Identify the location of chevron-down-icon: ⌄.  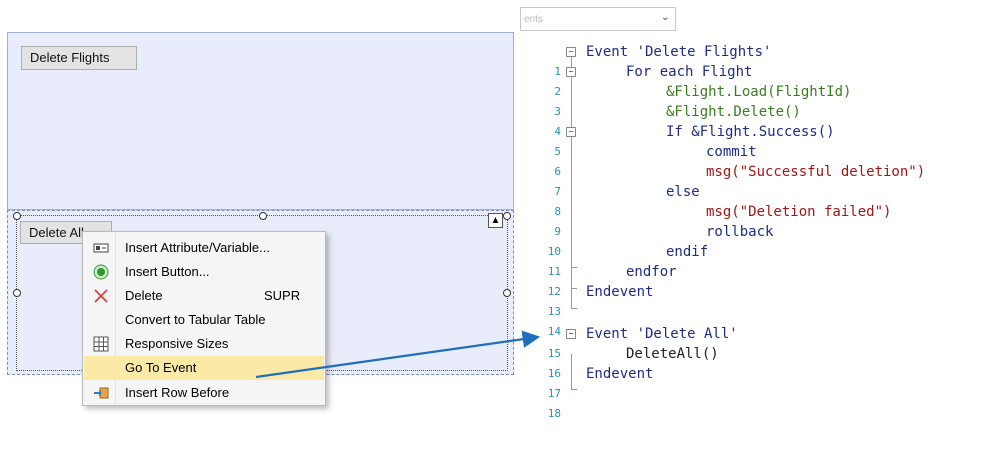
(665, 17).